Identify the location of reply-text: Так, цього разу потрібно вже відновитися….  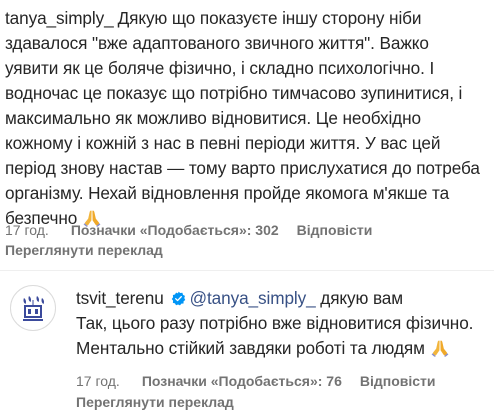
(275, 335).